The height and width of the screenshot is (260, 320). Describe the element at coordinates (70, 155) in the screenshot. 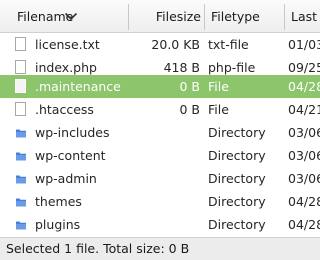

I see `file-name: wp-content` at that location.